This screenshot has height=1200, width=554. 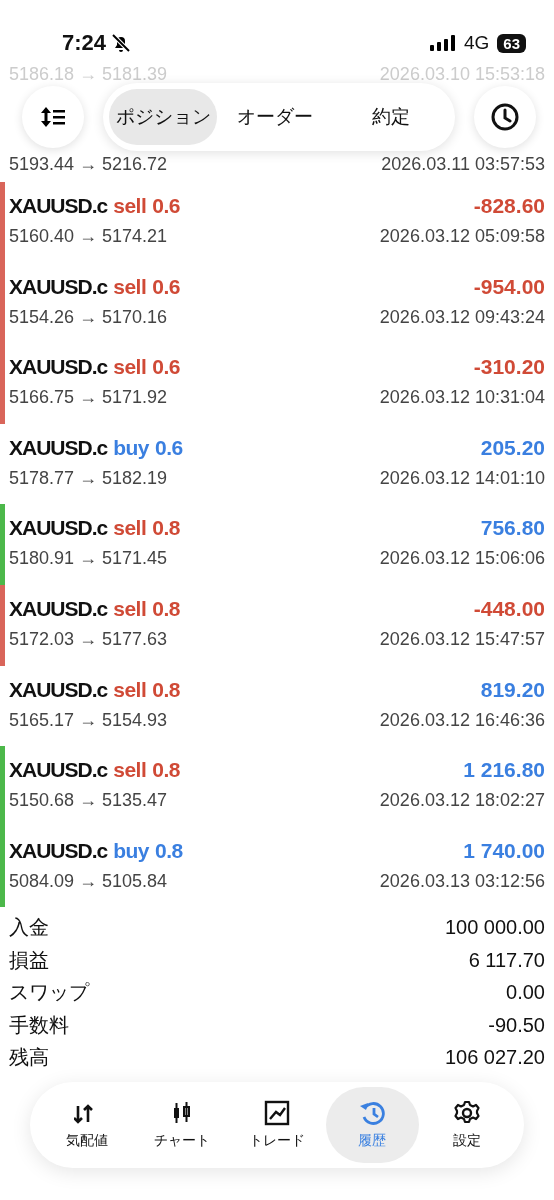 What do you see at coordinates (512, 528) in the screenshot?
I see `profit-value: 756.80` at bounding box center [512, 528].